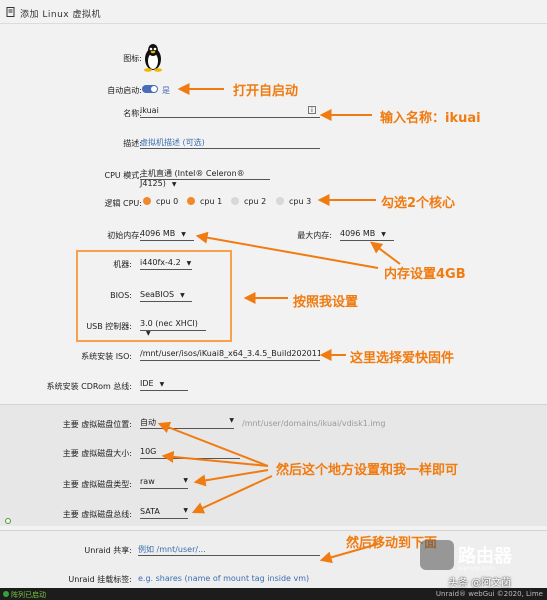  Describe the element at coordinates (150, 89) in the screenshot. I see `autostart-toggle` at that location.